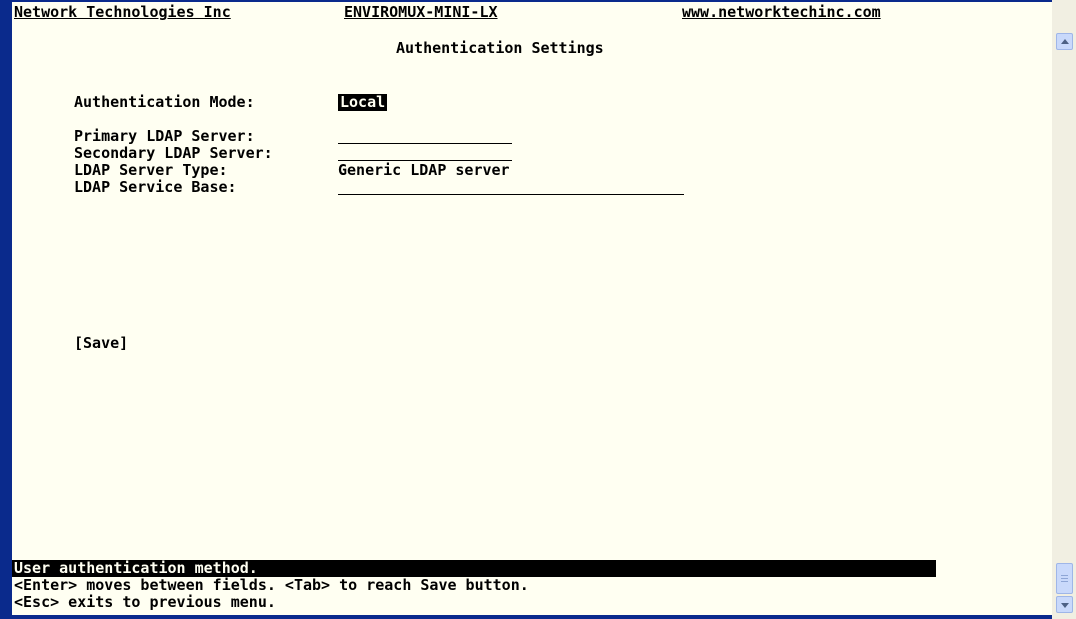 The width and height of the screenshot is (1076, 619). I want to click on help-line-2: <Esc> exits to previous menu., so click(145, 602).